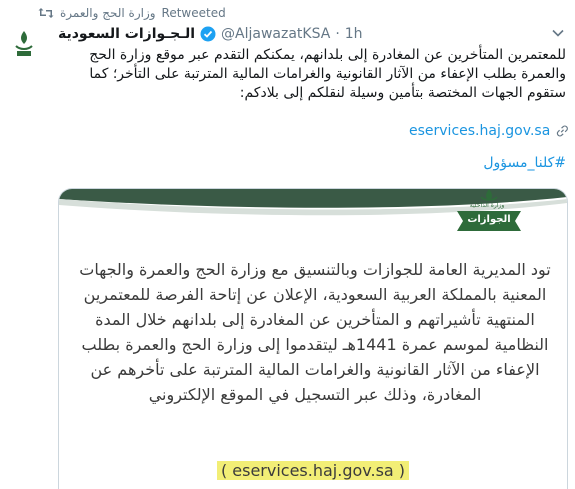  I want to click on user-handle: @AljawazatKSA, so click(275, 34).